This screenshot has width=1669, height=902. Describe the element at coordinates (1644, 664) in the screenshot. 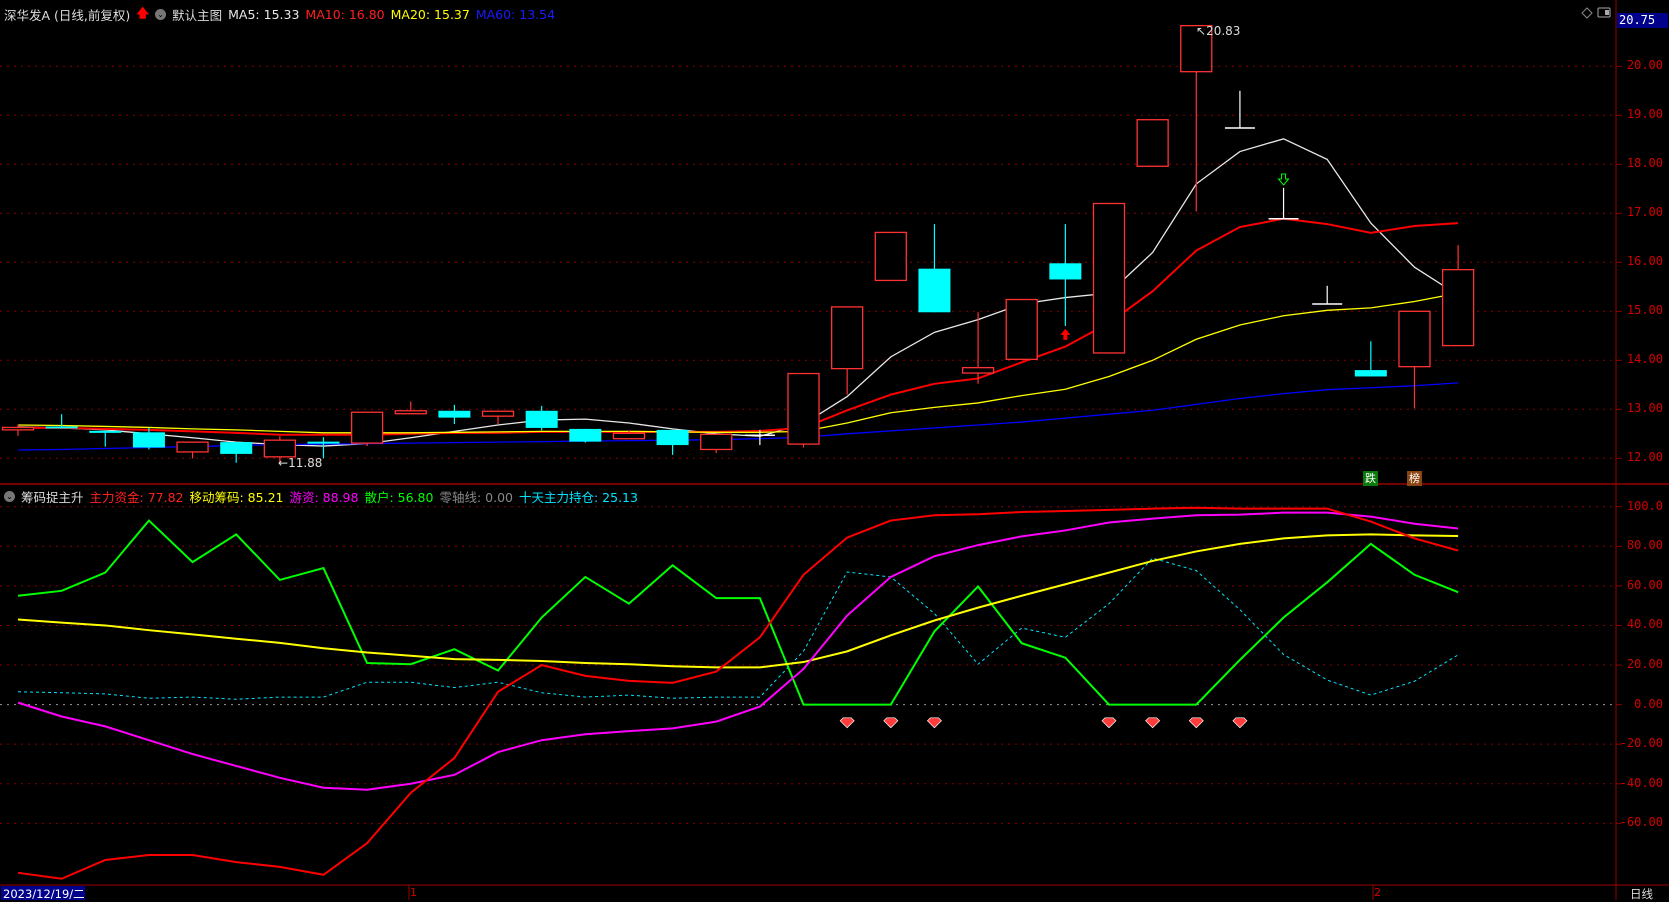

I see `indicator-tick-label: 20.00` at that location.